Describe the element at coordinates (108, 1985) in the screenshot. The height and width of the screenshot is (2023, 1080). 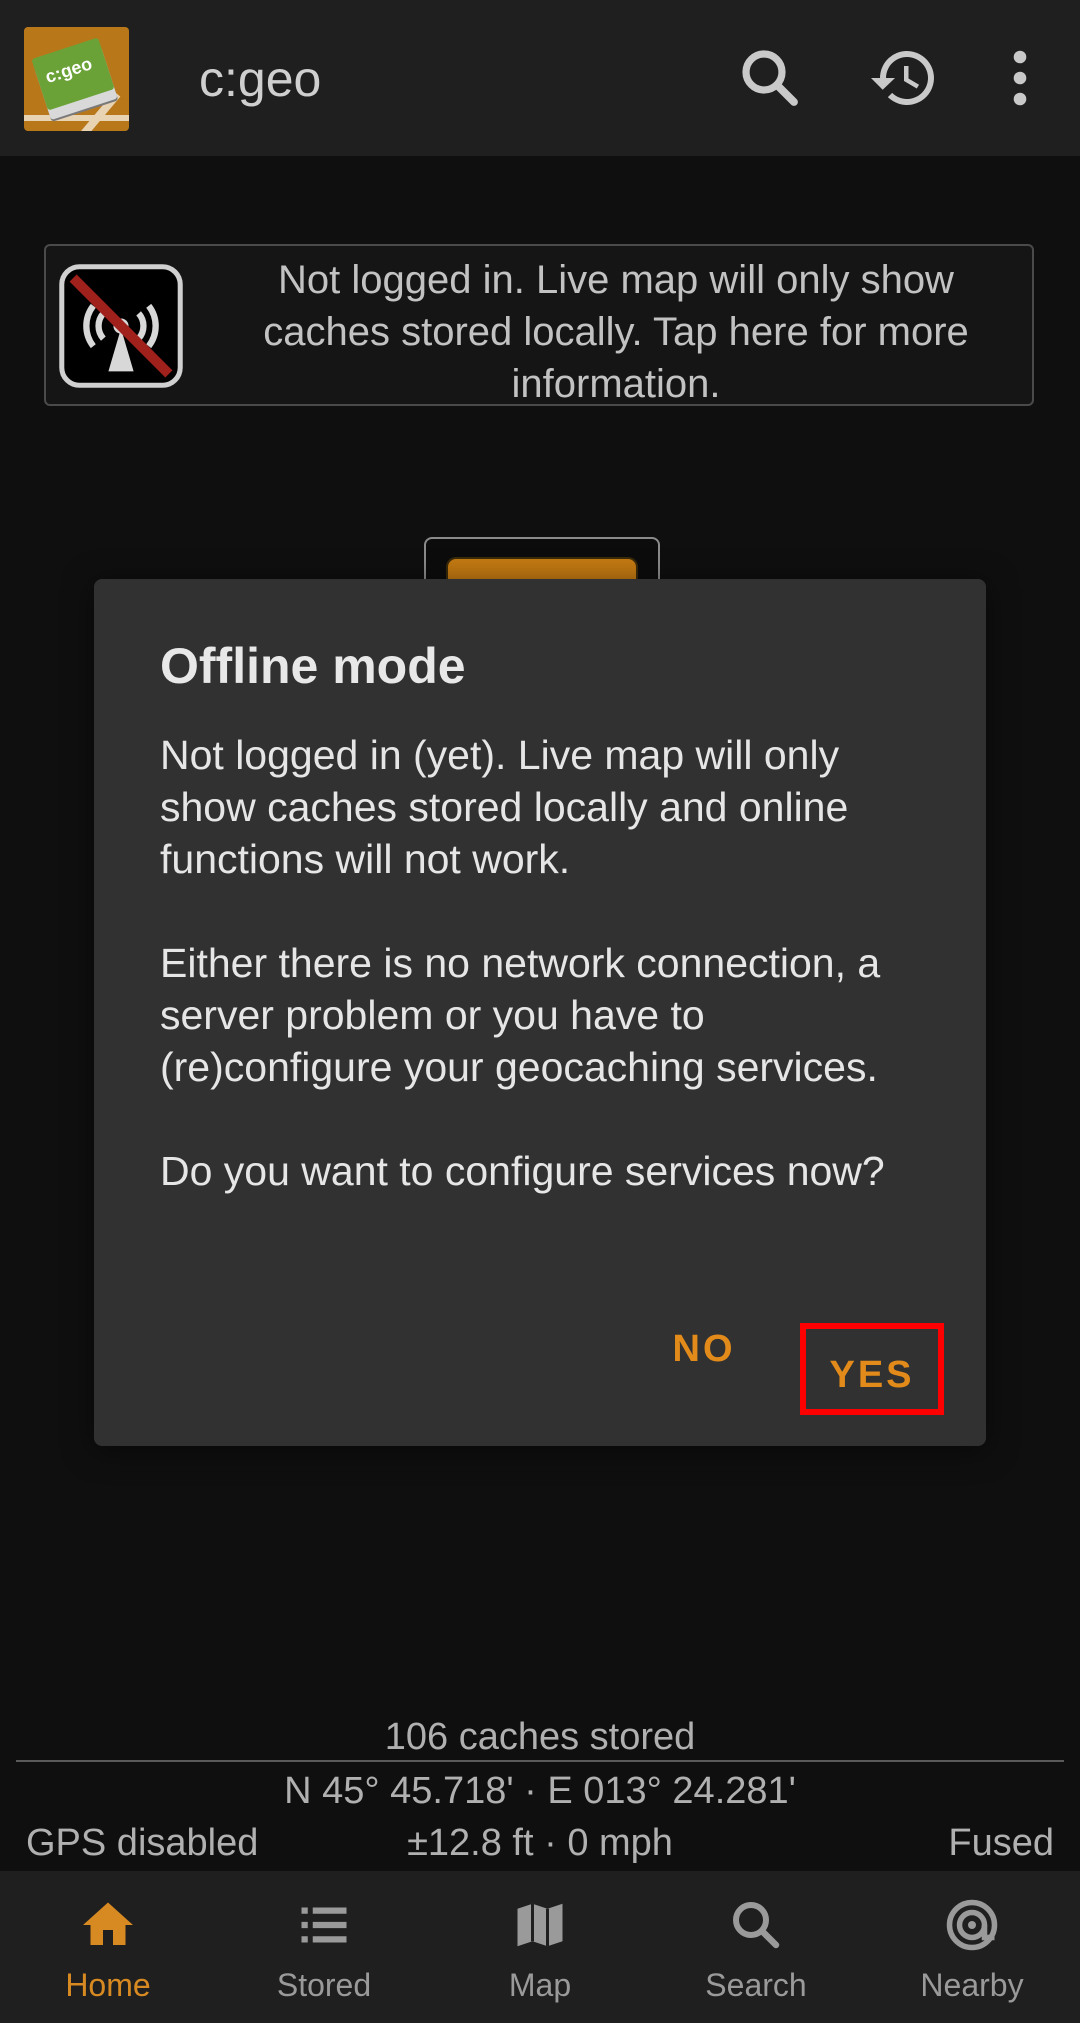
I see `nav-label: Home` at that location.